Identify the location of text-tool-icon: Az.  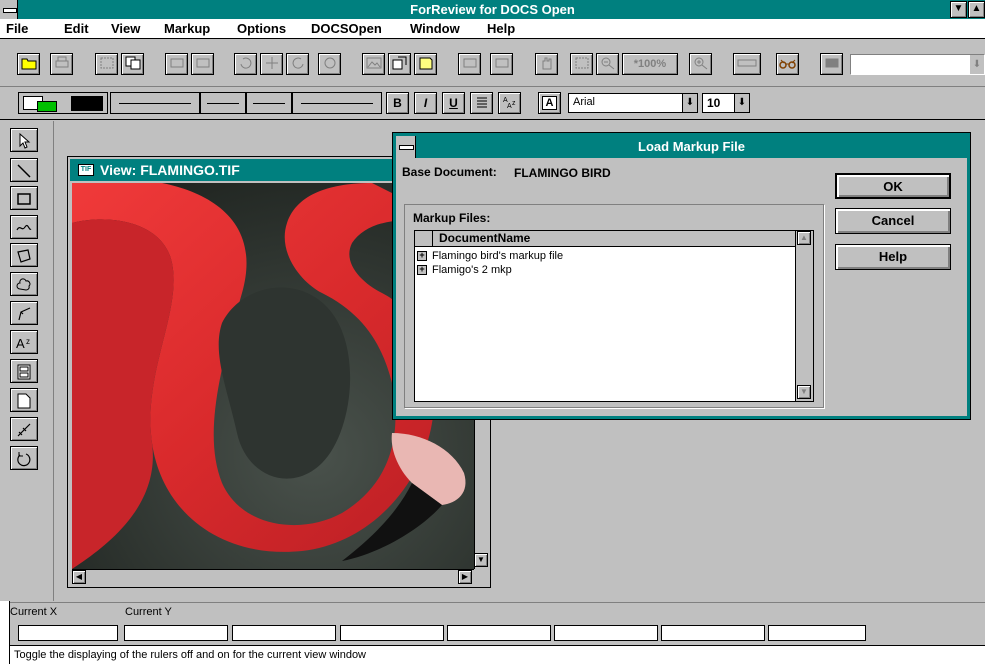
(24, 342).